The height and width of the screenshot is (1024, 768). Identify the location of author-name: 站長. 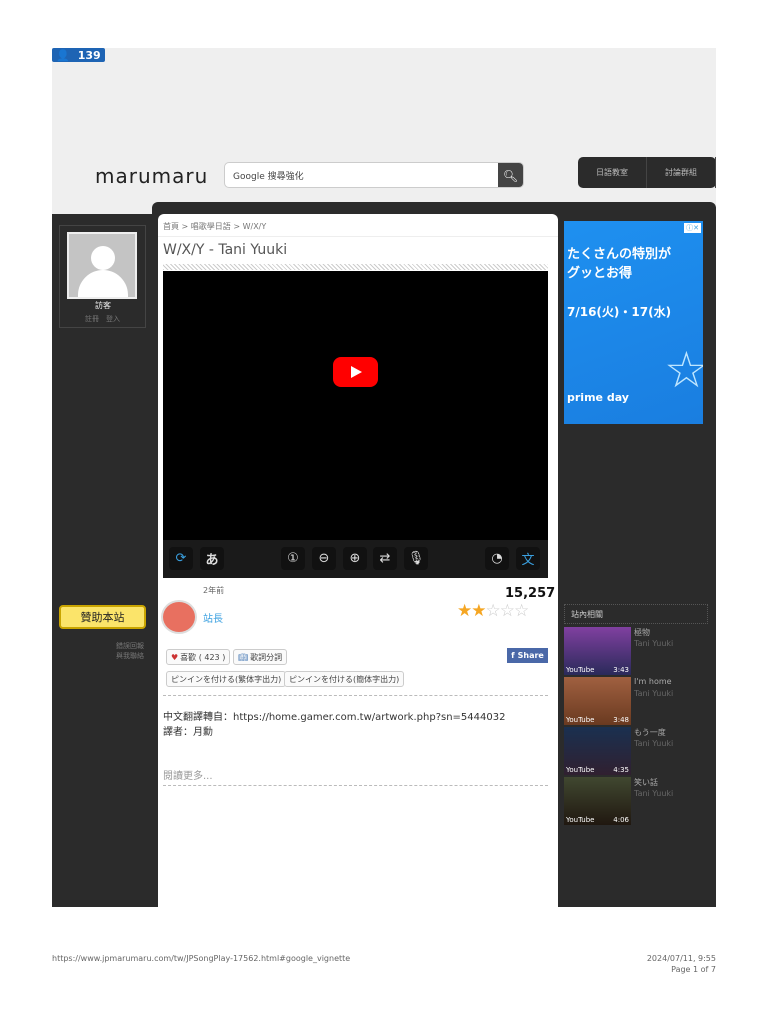
(213, 617).